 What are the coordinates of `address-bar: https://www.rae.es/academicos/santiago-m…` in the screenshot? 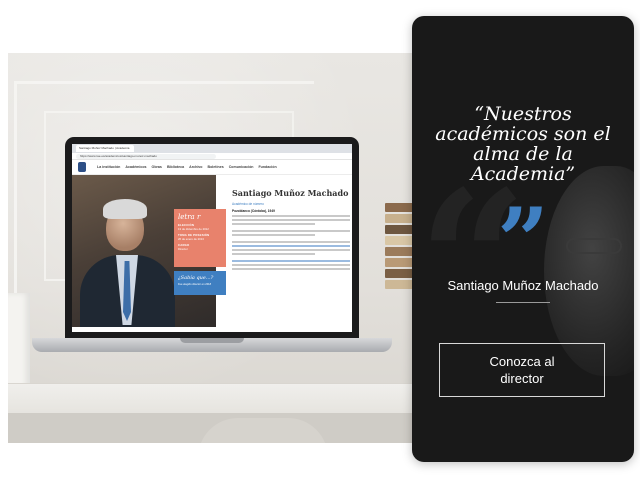 It's located at (212, 156).